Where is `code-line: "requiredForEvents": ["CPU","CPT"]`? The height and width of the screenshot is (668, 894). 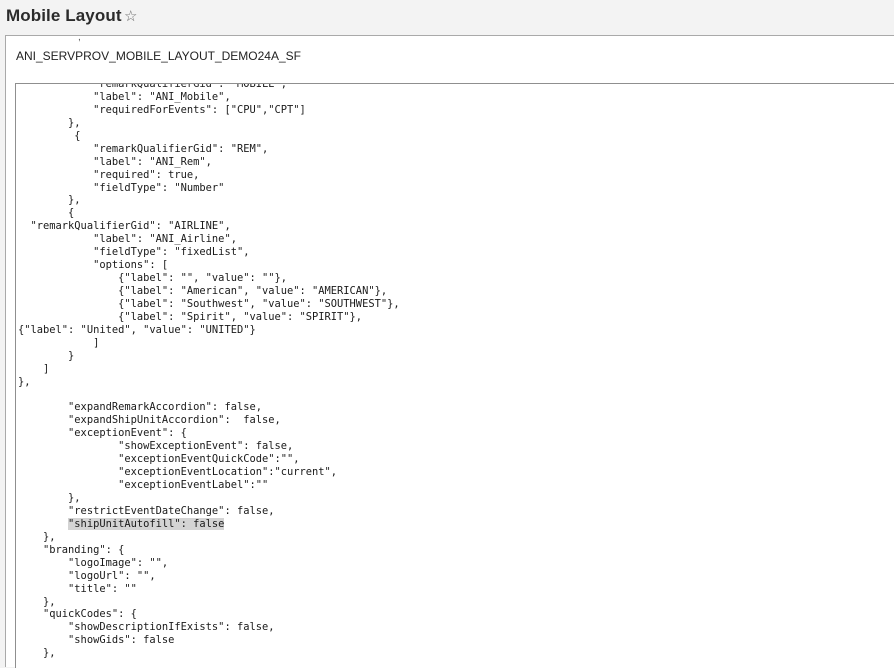 code-line: "requiredForEvents": ["CPU","CPT"] is located at coordinates (209, 110).